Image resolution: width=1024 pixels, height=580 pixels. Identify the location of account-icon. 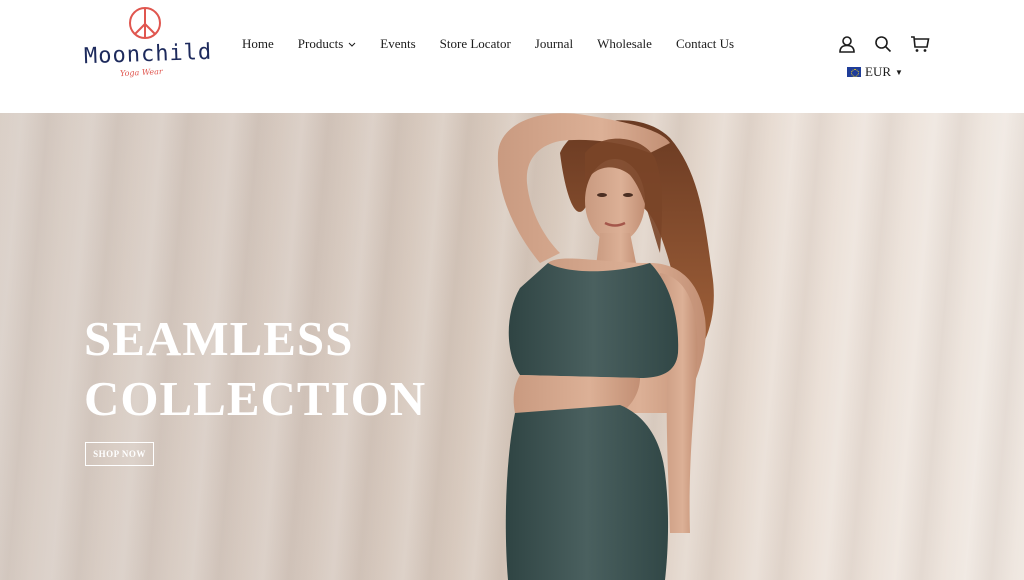
(847, 44).